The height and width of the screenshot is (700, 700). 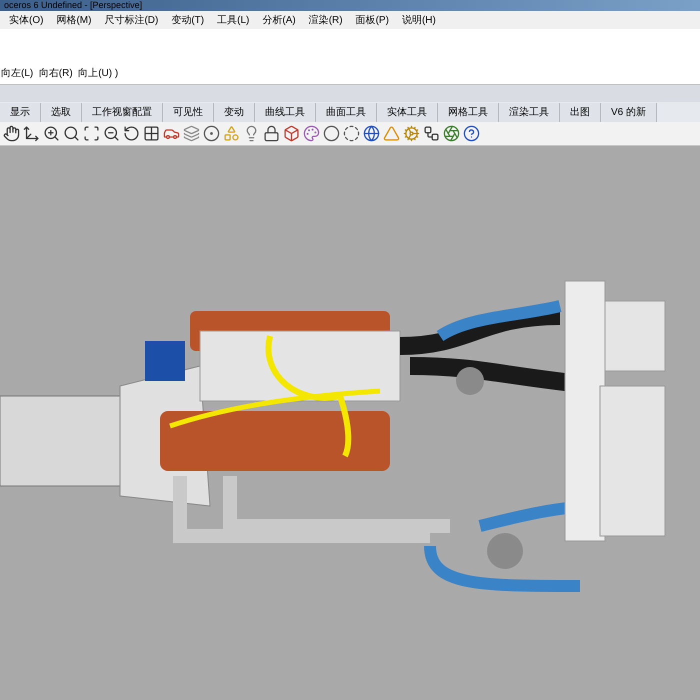 What do you see at coordinates (291, 133) in the screenshot?
I see `box-icon` at bounding box center [291, 133].